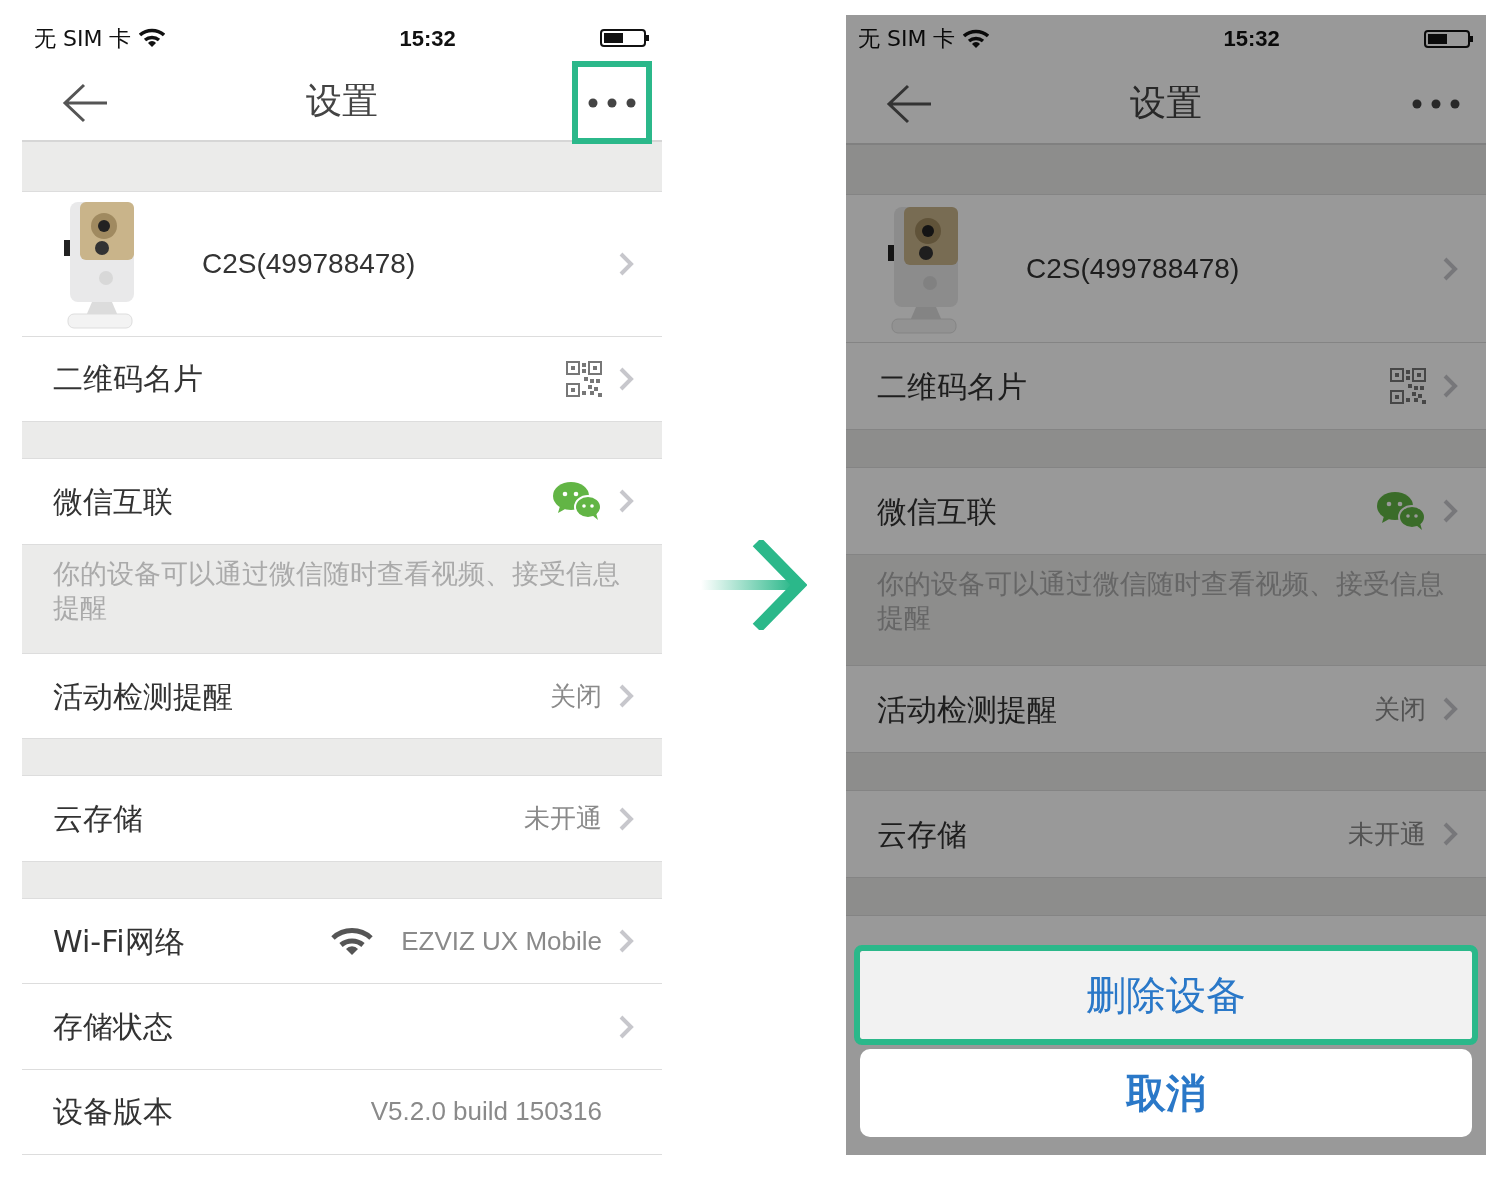 This screenshot has height=1184, width=1511. Describe the element at coordinates (486, 1112) in the screenshot. I see `row-value: V5.2.0 build 150316` at that location.